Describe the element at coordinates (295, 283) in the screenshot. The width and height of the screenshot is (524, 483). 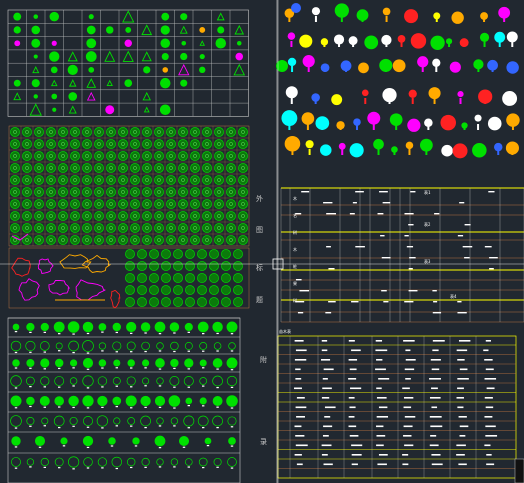
I see `table-cell-text: 果` at that location.